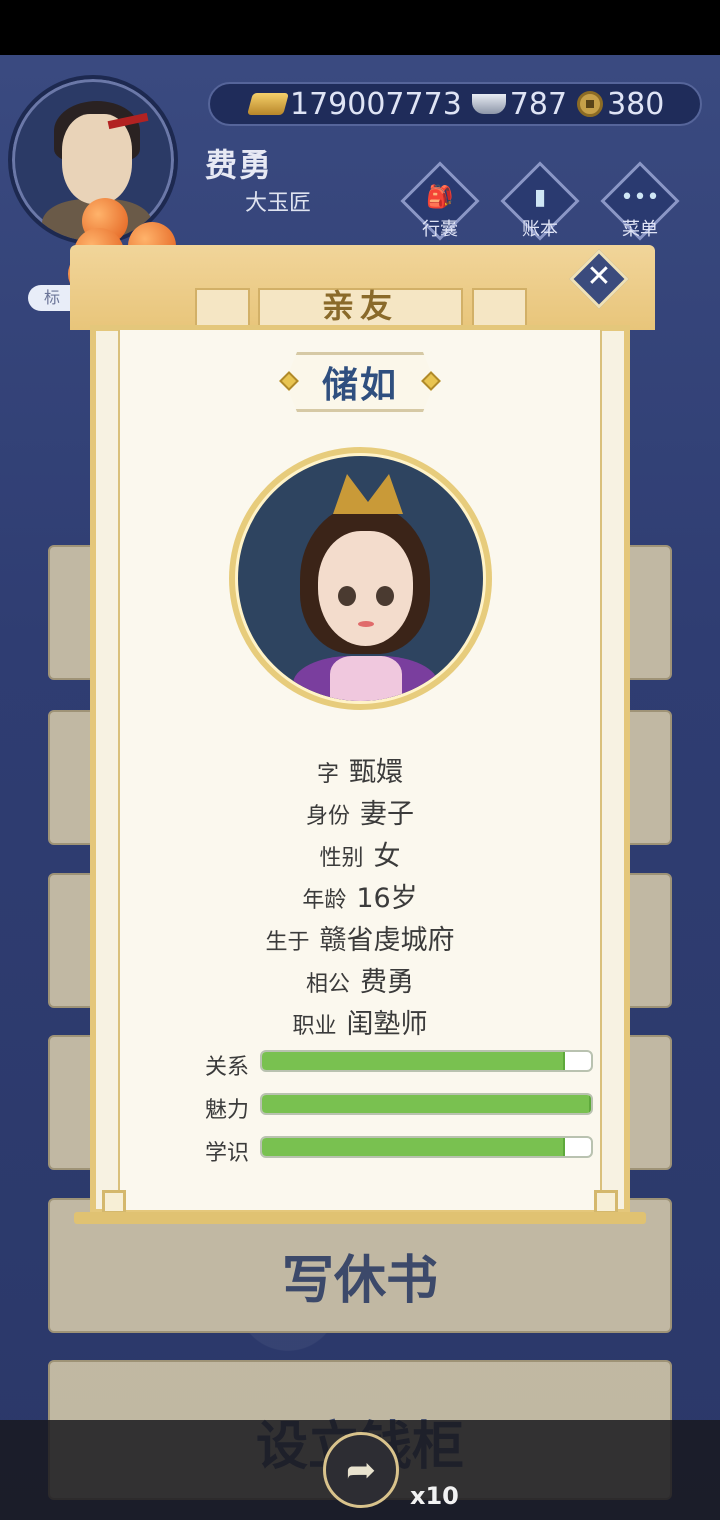  I want to click on stat-label-knowledge: 学识, so click(227, 1153).